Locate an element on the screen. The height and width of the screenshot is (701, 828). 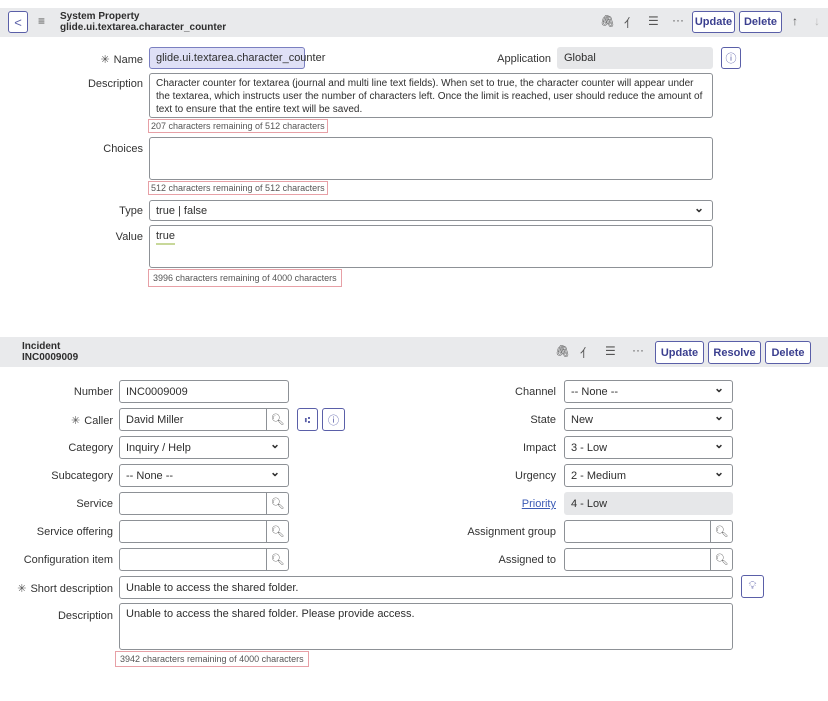
category-label: Category is located at coordinates (90, 448).